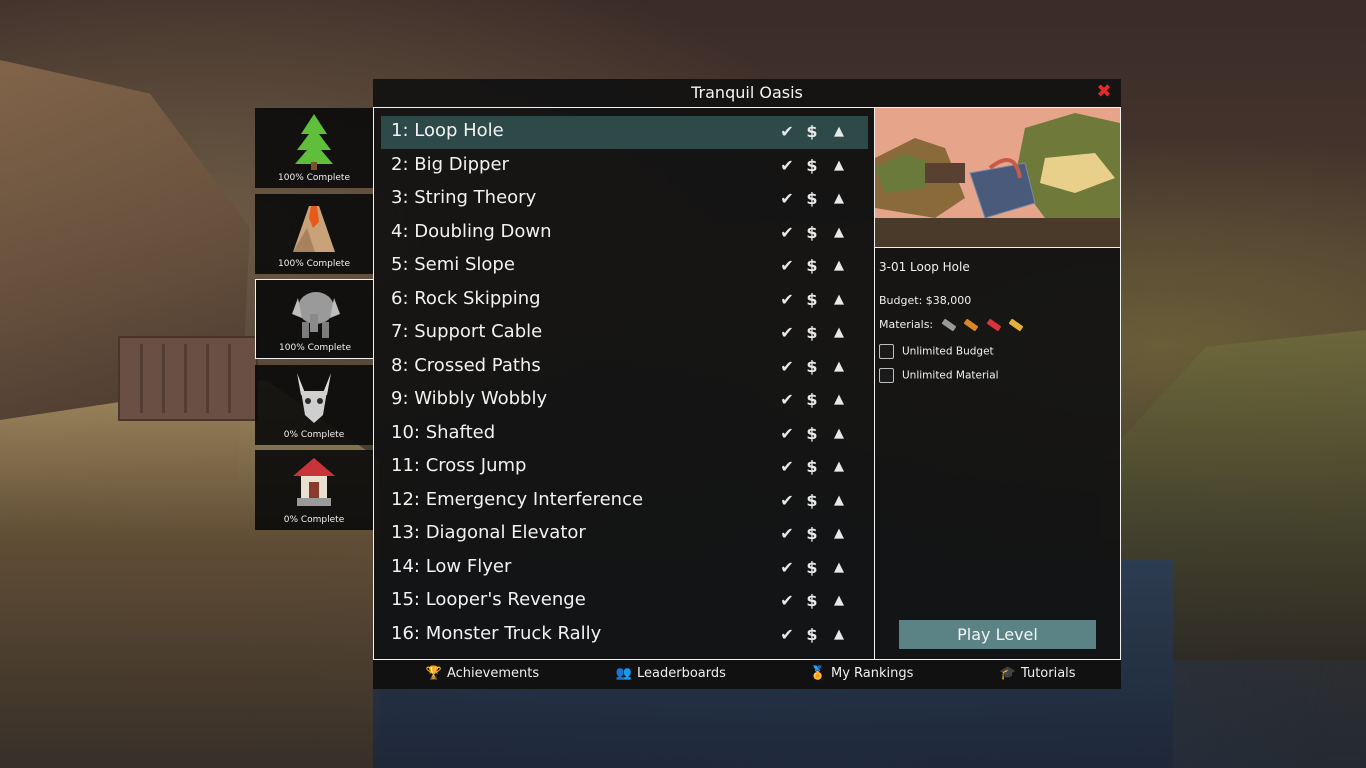  Describe the element at coordinates (1048, 673) in the screenshot. I see `tutorials-label: Tutorials` at that location.